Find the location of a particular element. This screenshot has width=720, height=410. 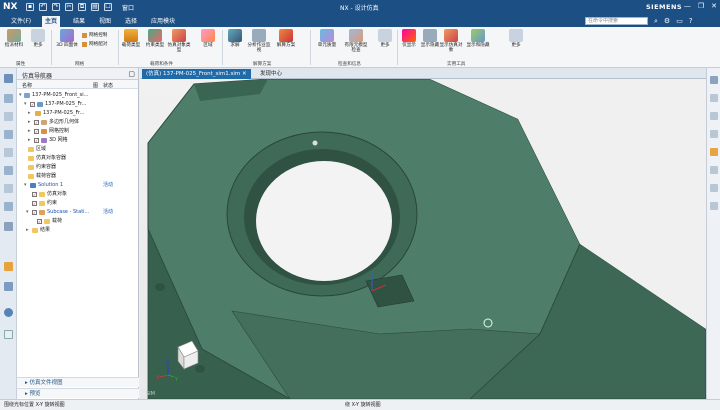

command-search-input: 在命令中搜索 is located at coordinates (616, 21).